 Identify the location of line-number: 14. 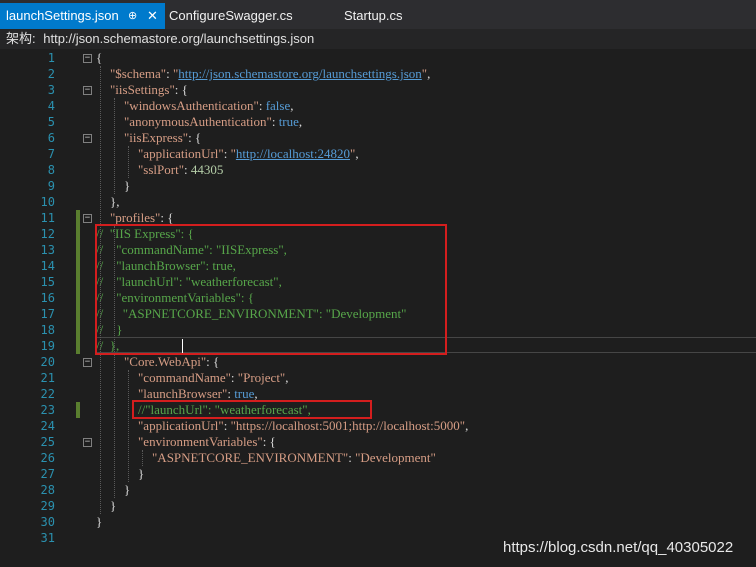
(47, 266).